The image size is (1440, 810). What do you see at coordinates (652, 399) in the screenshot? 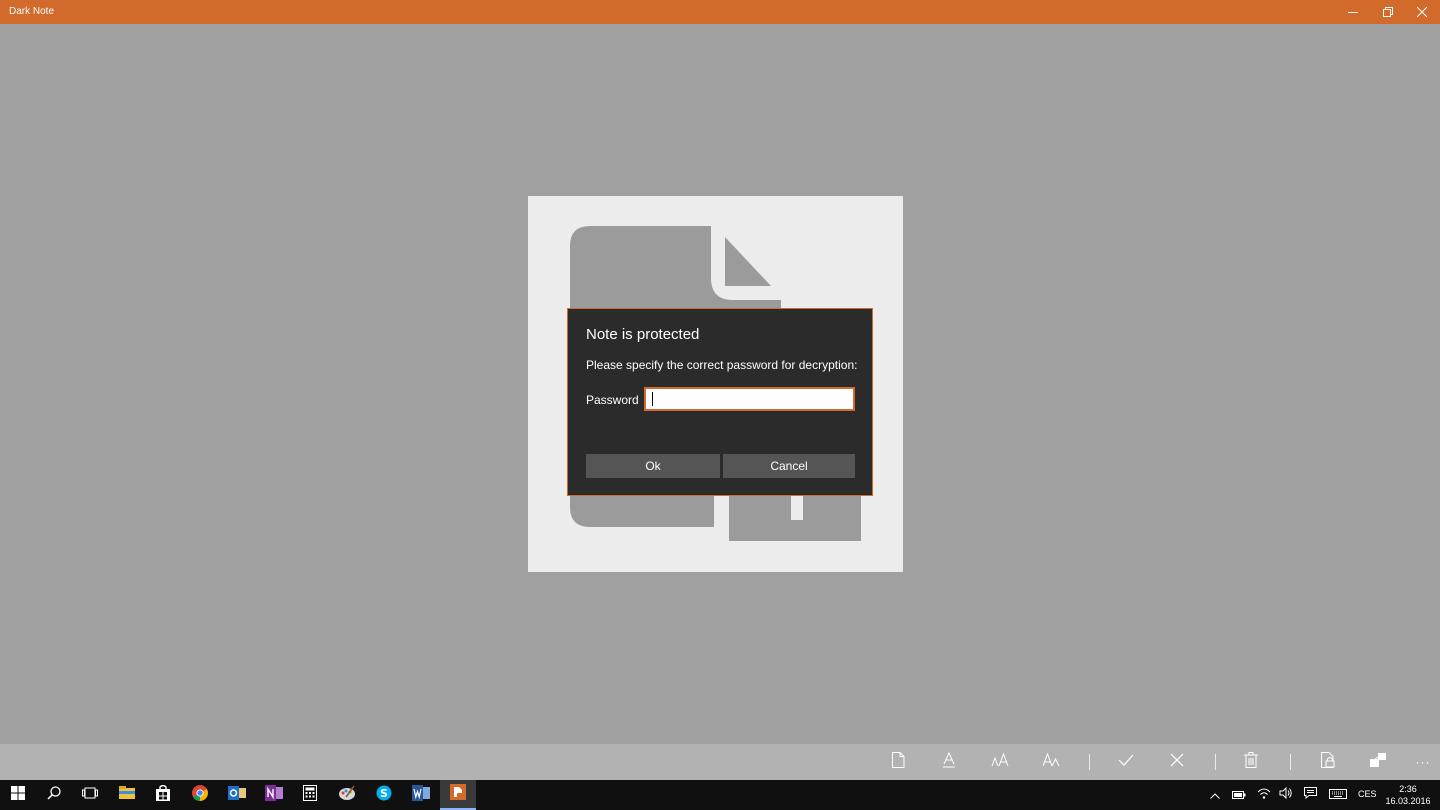
I see `text-caret` at bounding box center [652, 399].